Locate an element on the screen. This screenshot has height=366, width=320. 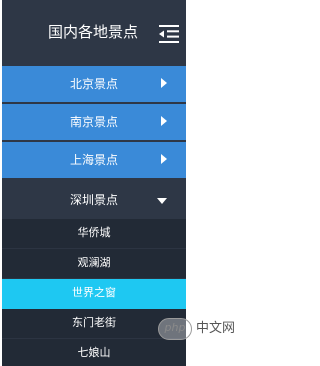
php-logo-watermark: php is located at coordinates (175, 329).